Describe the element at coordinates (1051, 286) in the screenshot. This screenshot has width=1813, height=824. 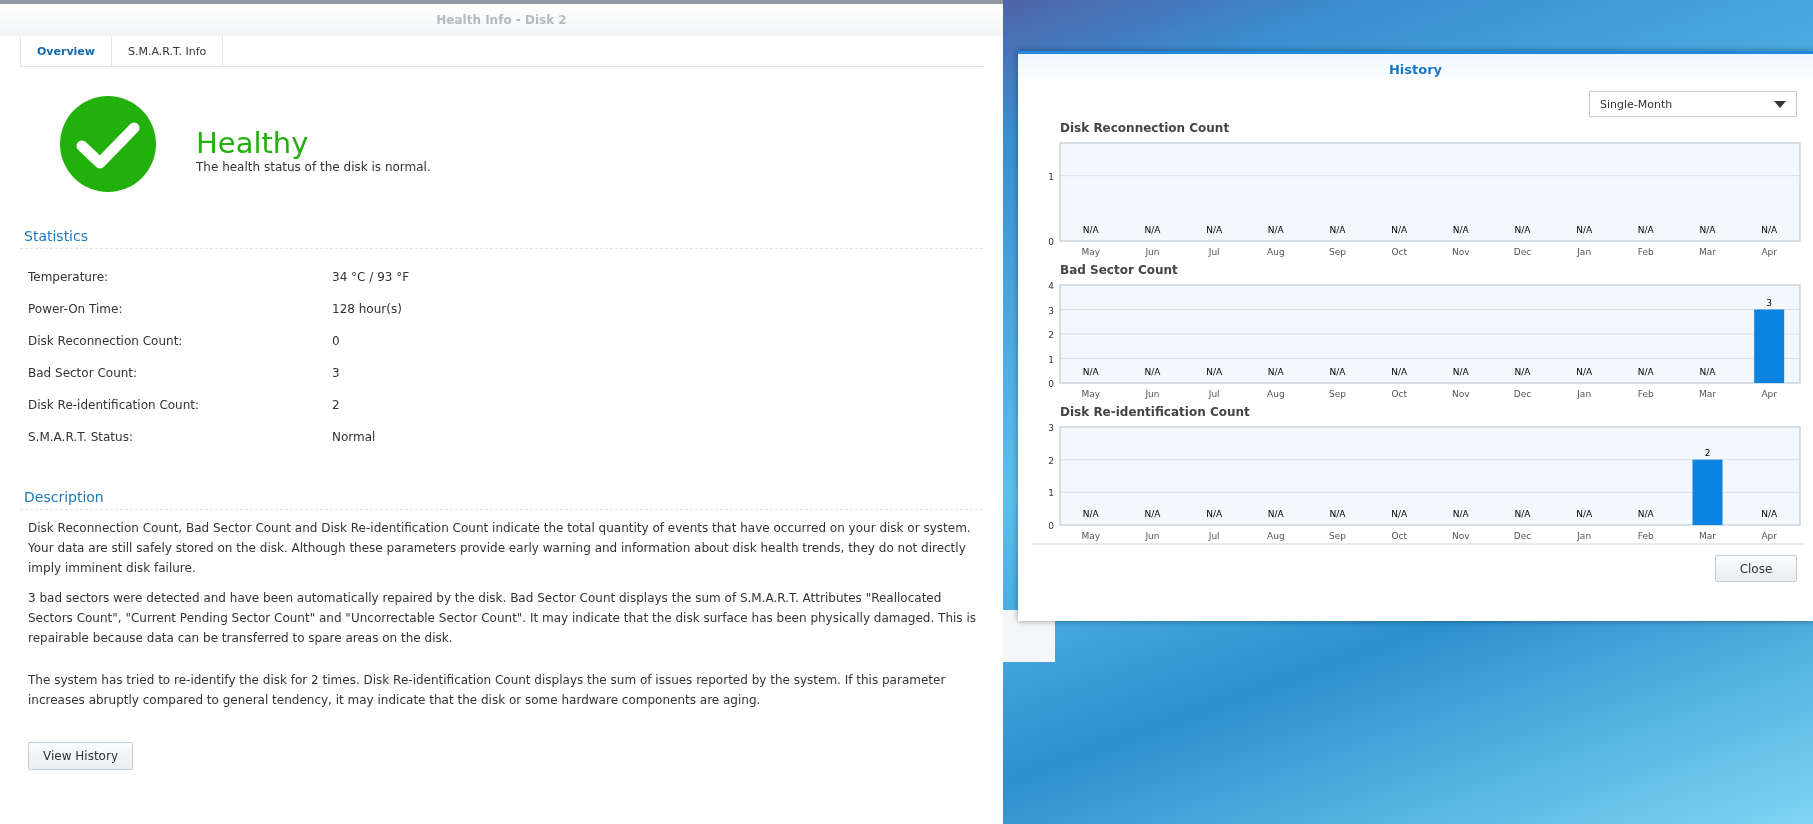
I see `axis-tick-label: 4` at that location.